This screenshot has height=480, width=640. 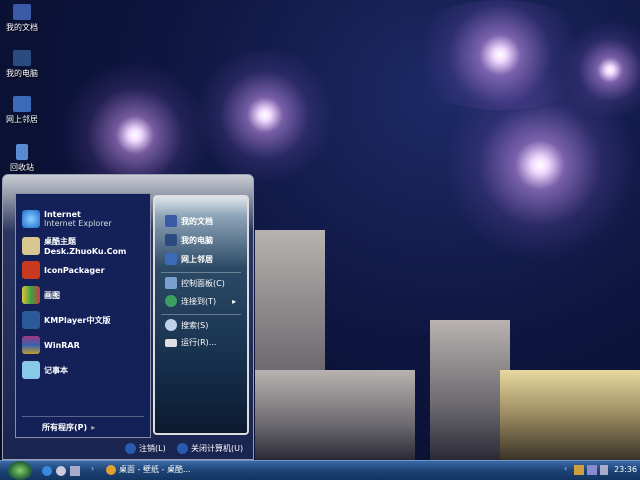 I want to click on clock: 23:36, so click(x=625, y=469).